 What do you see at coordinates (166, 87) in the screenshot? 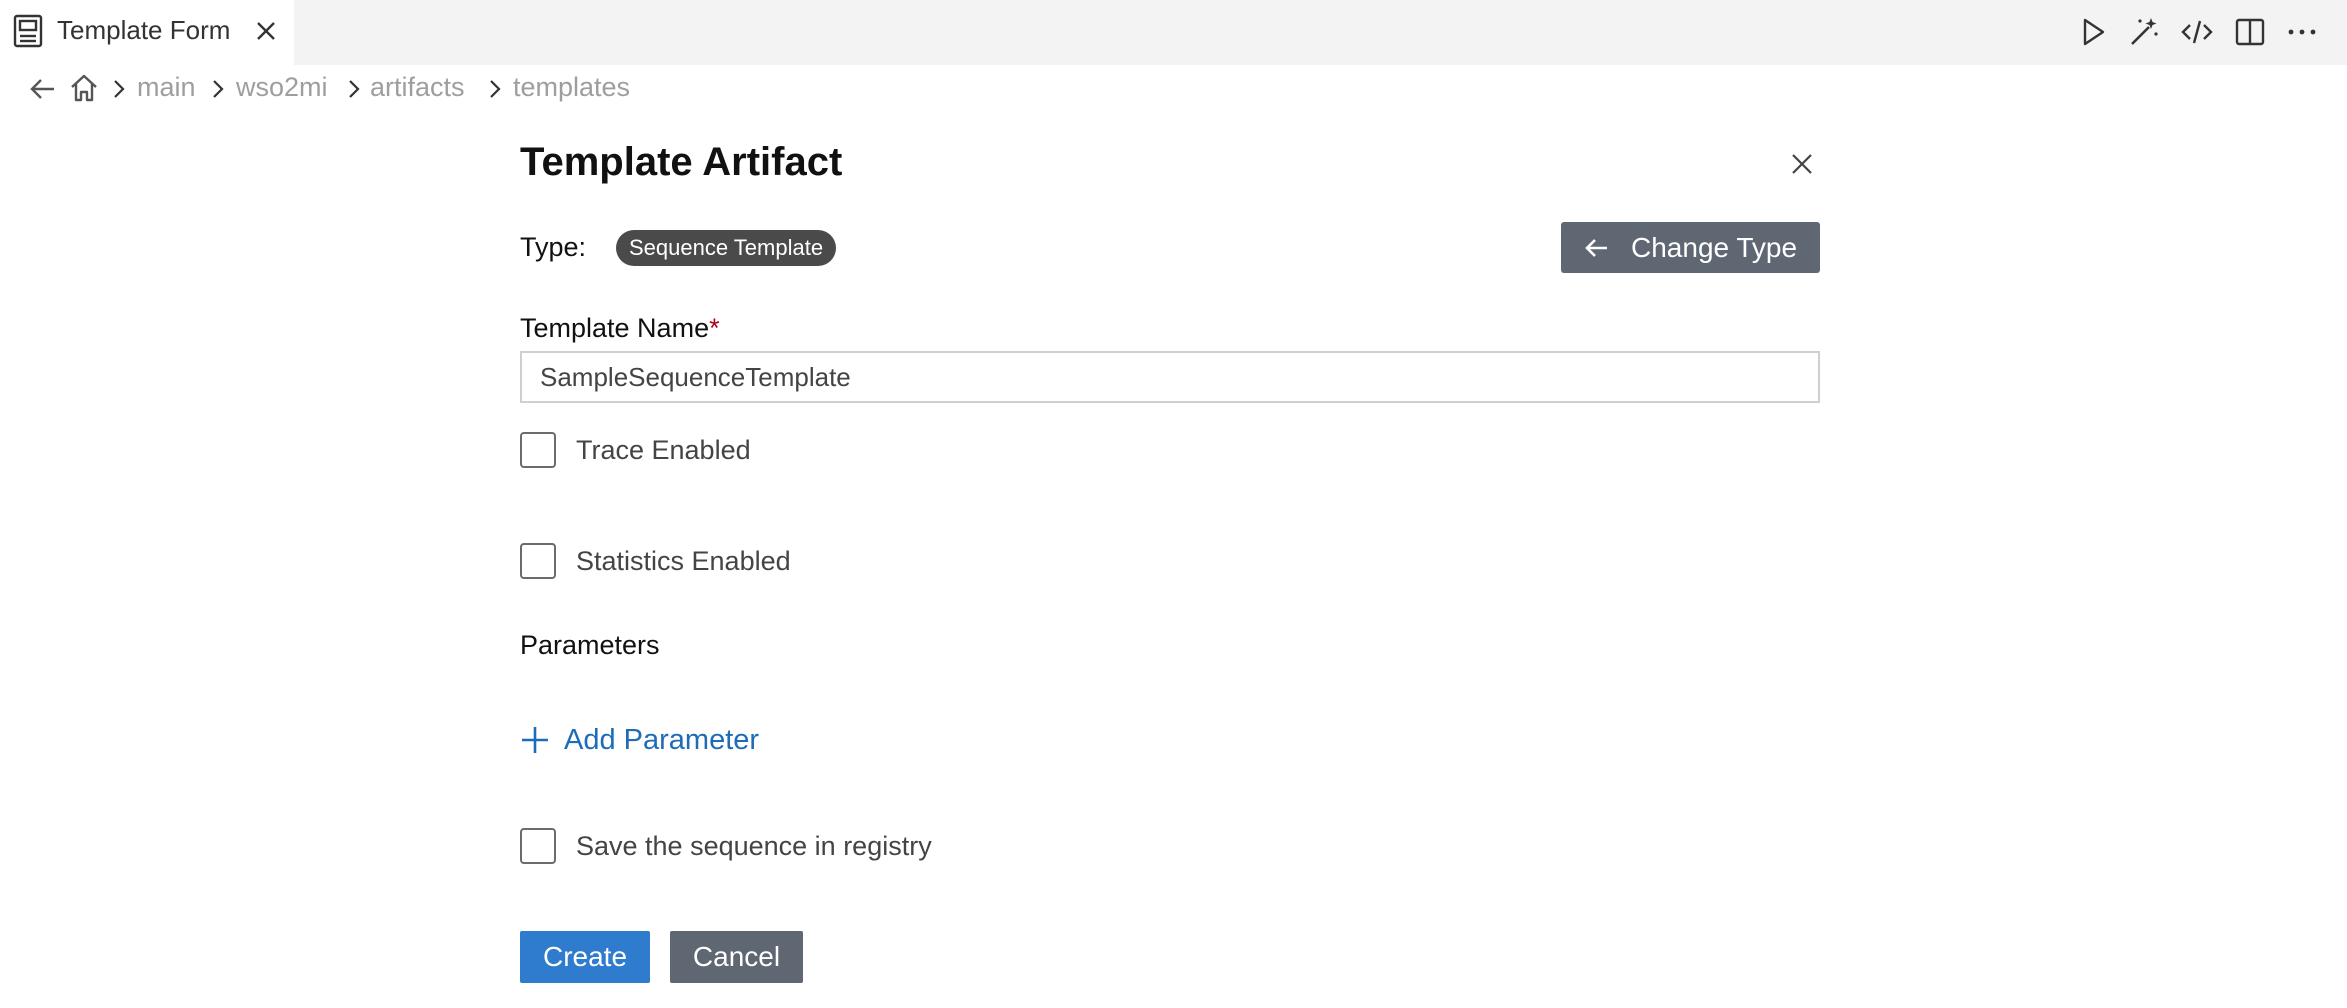
I see `breadcrumb-item-main: main` at bounding box center [166, 87].